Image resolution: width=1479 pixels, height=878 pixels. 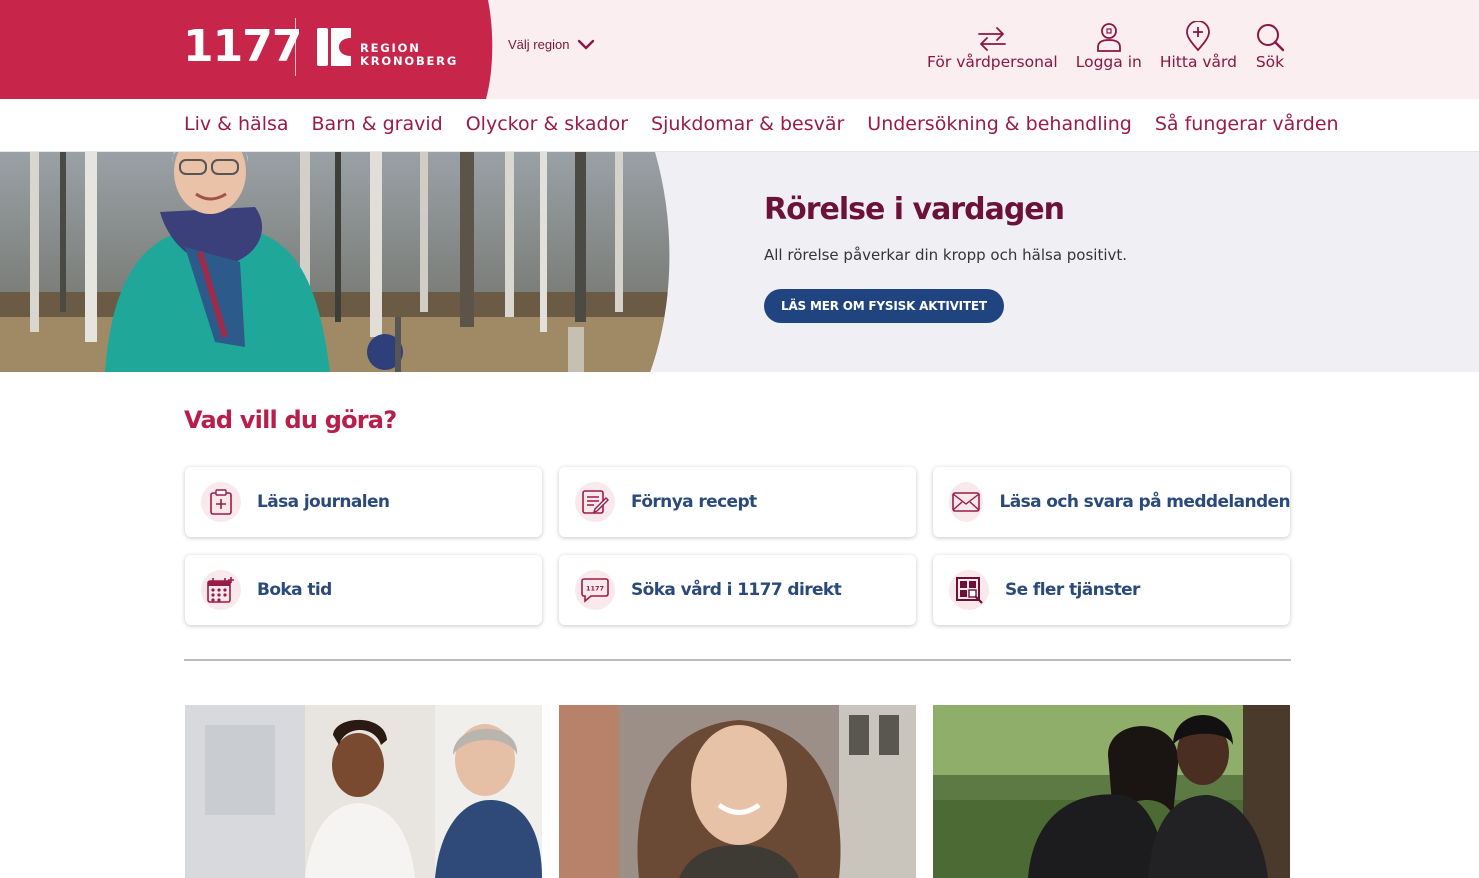 I want to click on location-plus-icon, so click(x=1198, y=36).